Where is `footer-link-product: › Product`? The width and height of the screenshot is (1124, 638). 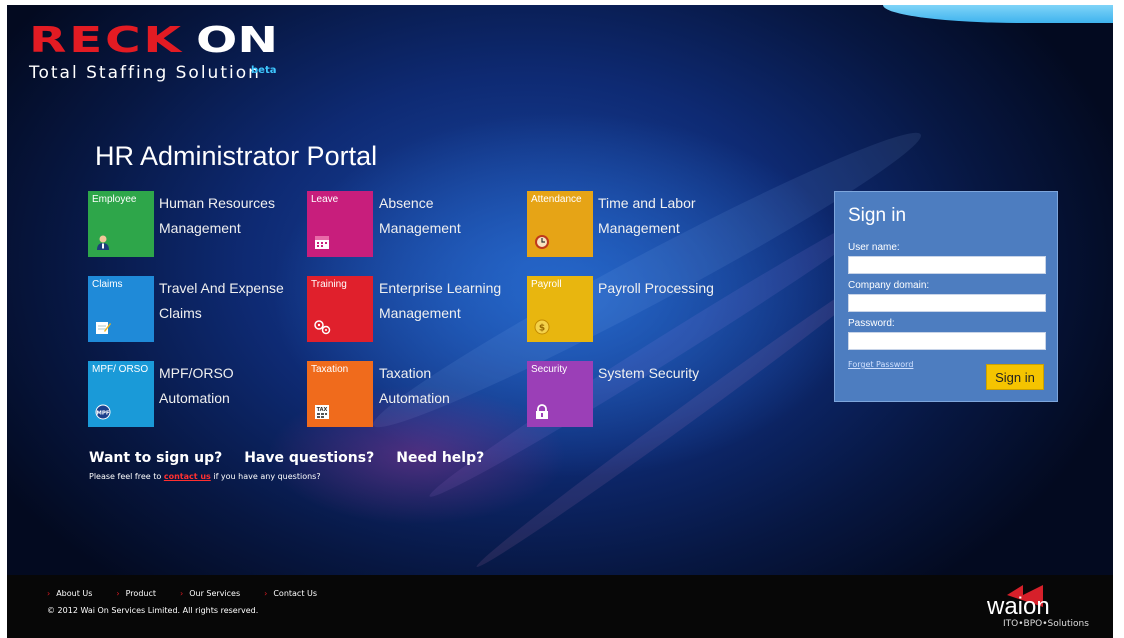 footer-link-product: › Product is located at coordinates (136, 593).